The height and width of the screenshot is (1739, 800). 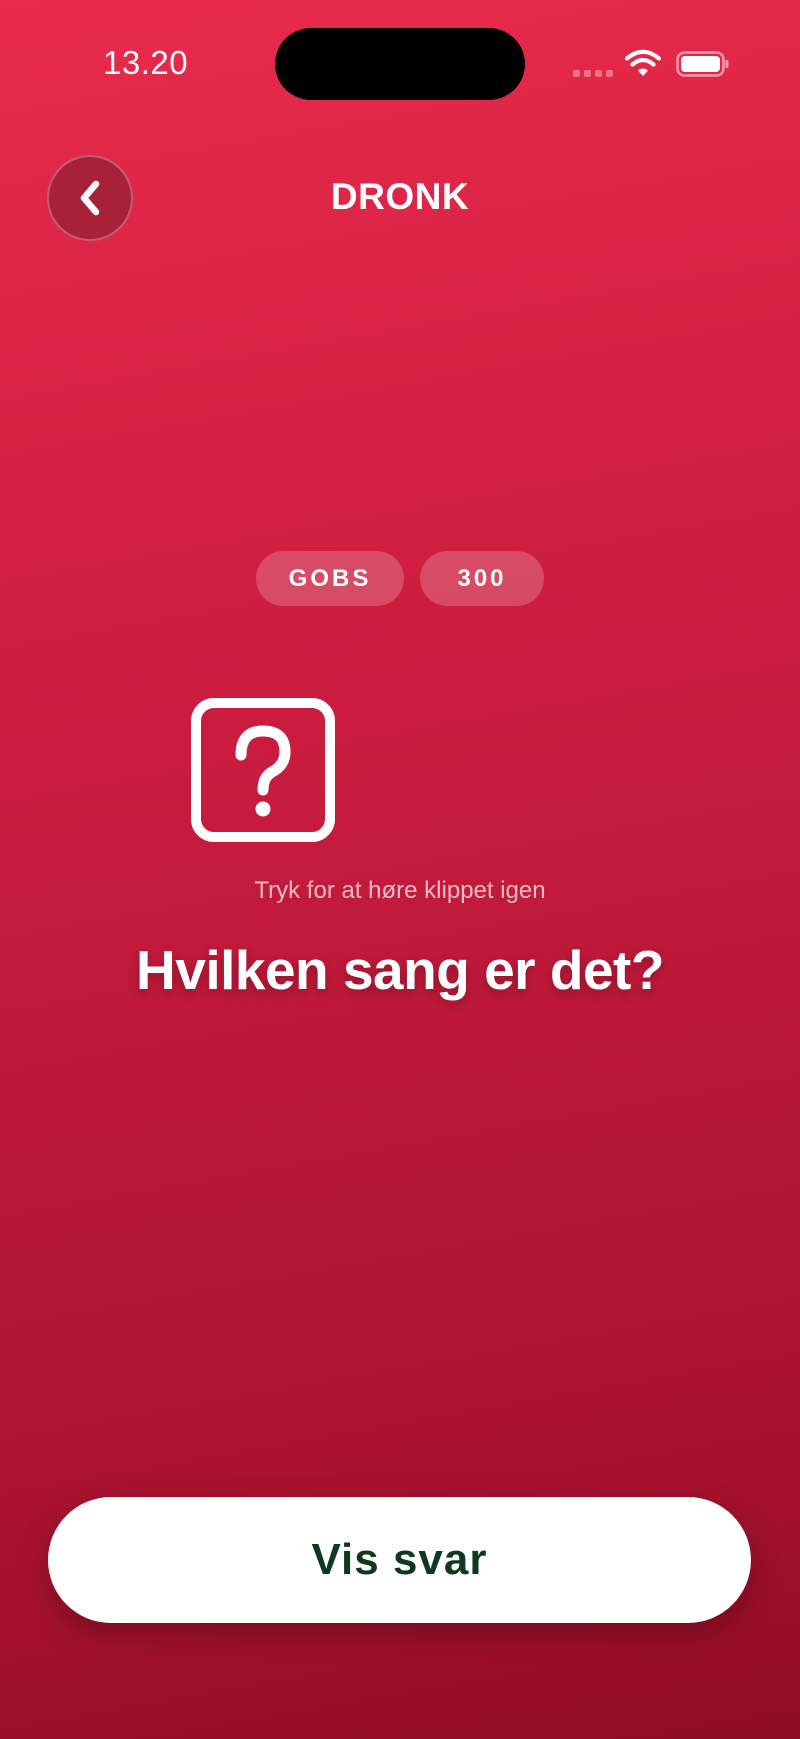 What do you see at coordinates (399, 1560) in the screenshot?
I see `show-answer-button: Vis svar` at bounding box center [399, 1560].